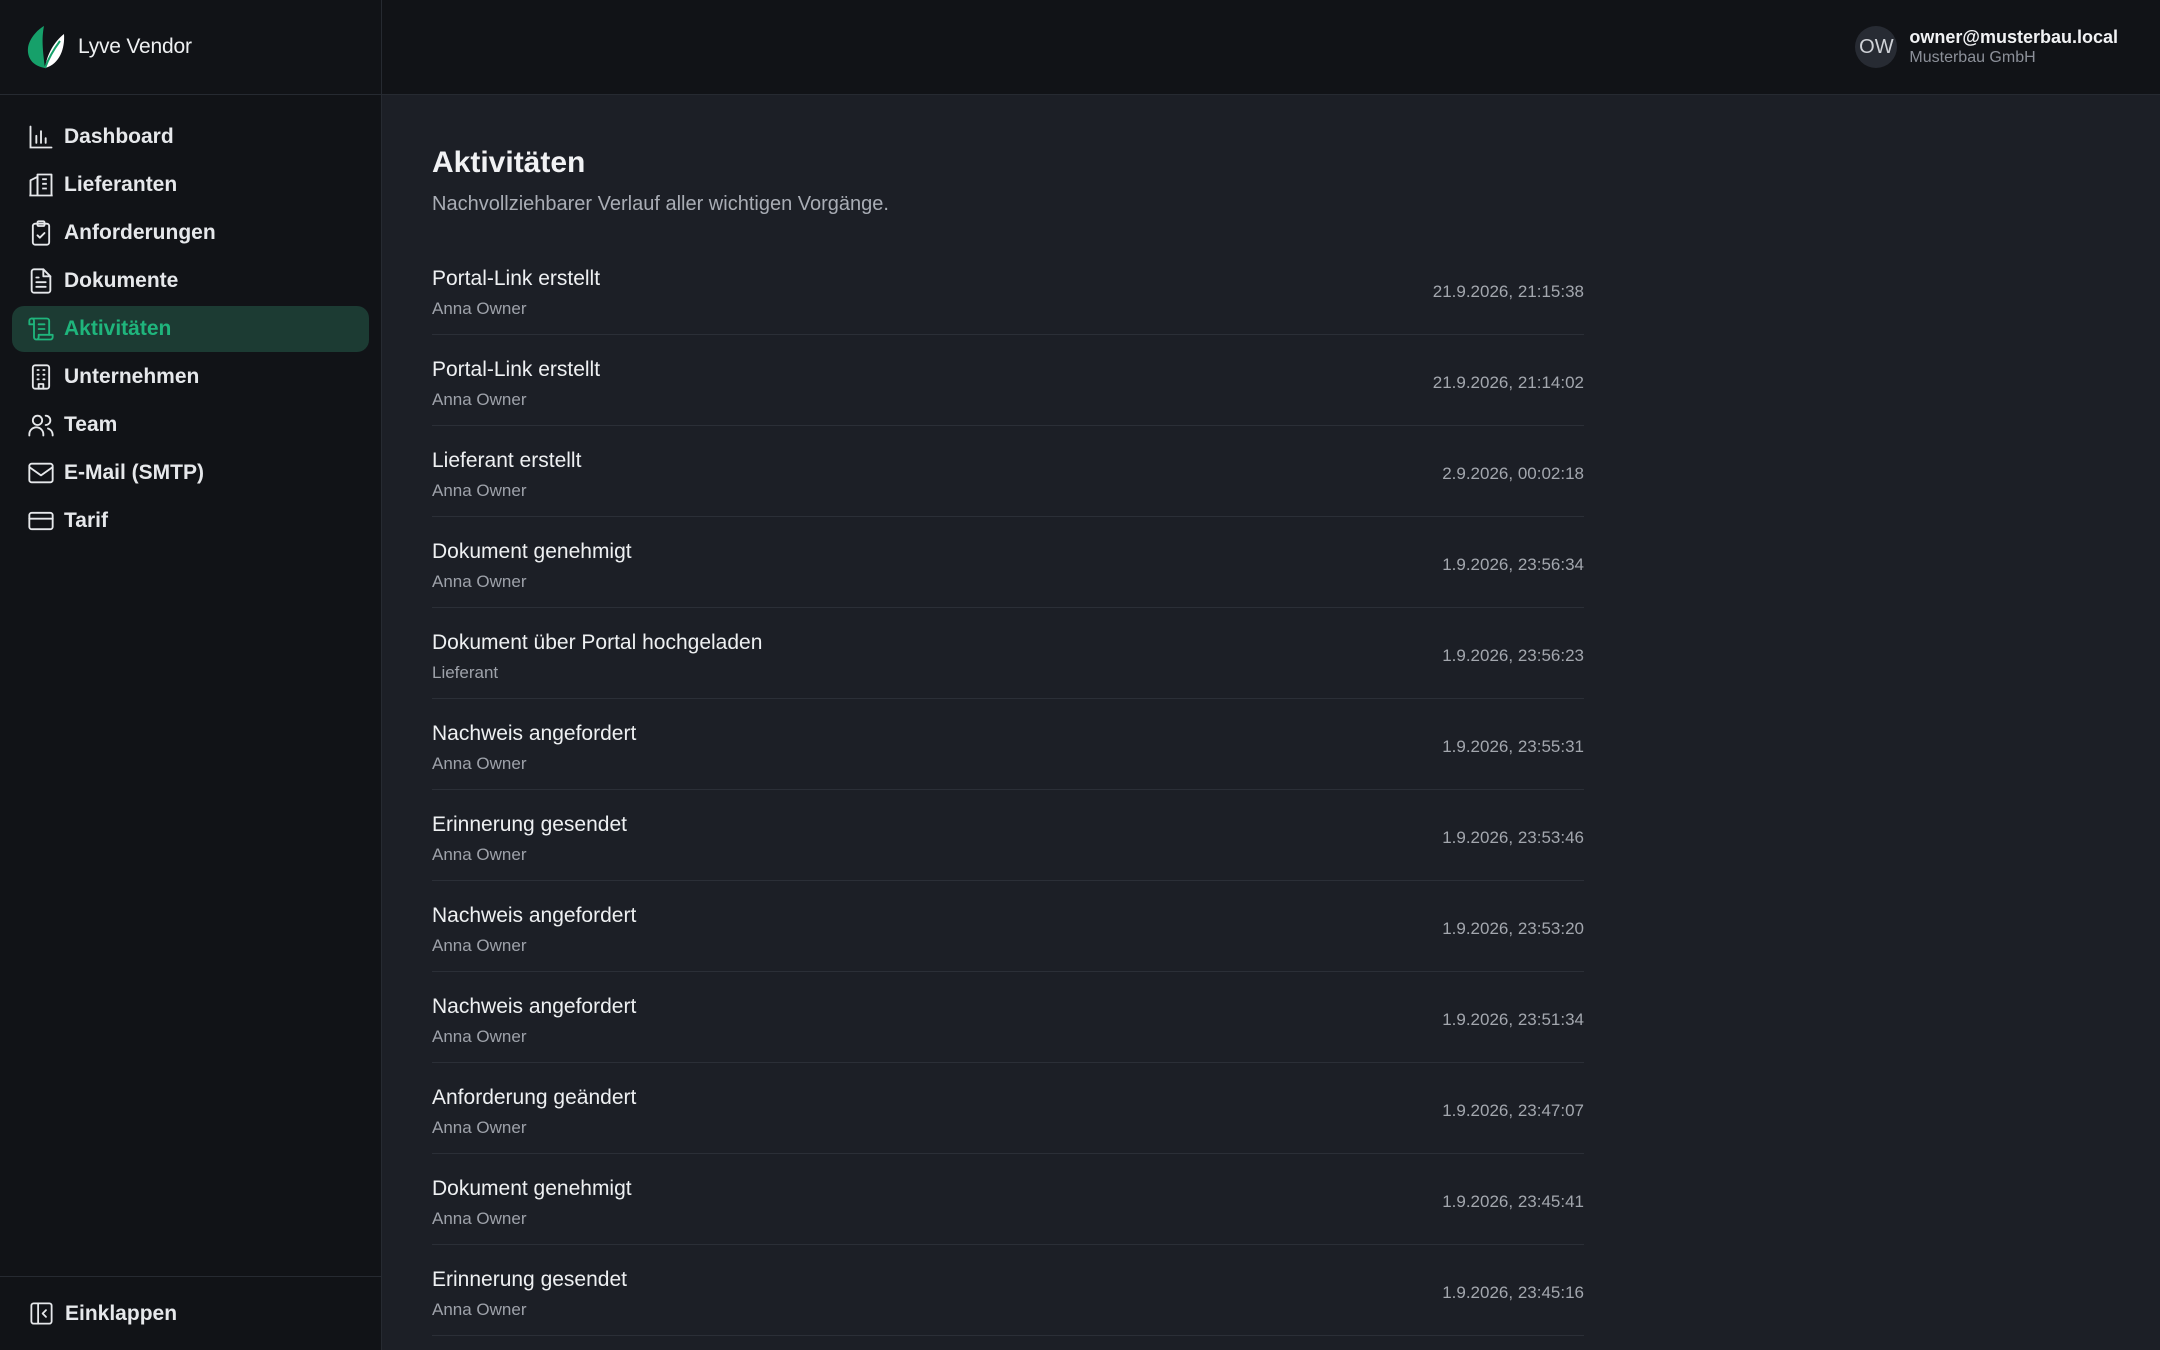 The height and width of the screenshot is (1350, 2160). Describe the element at coordinates (121, 184) in the screenshot. I see `sidebar-item-label: Lieferanten` at that location.